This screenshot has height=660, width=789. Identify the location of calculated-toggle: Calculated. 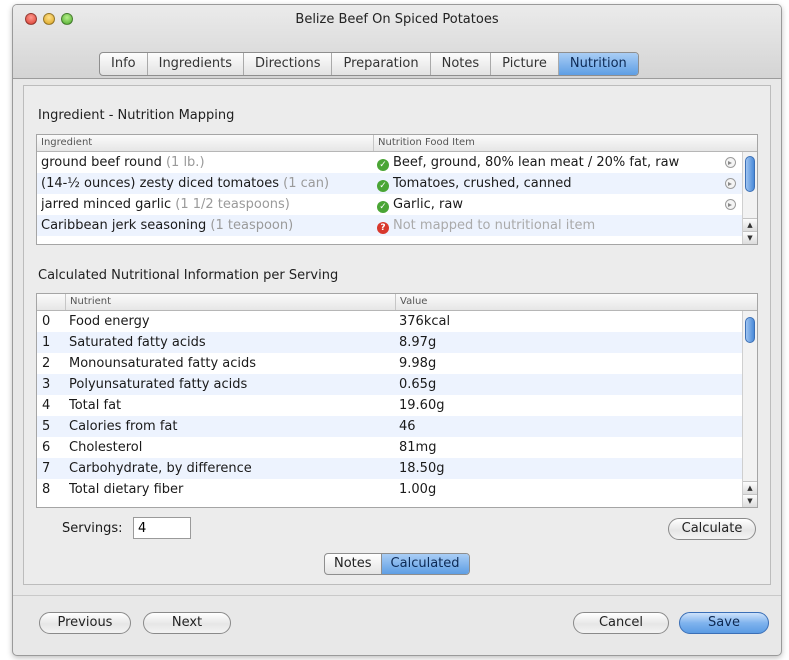
(424, 564).